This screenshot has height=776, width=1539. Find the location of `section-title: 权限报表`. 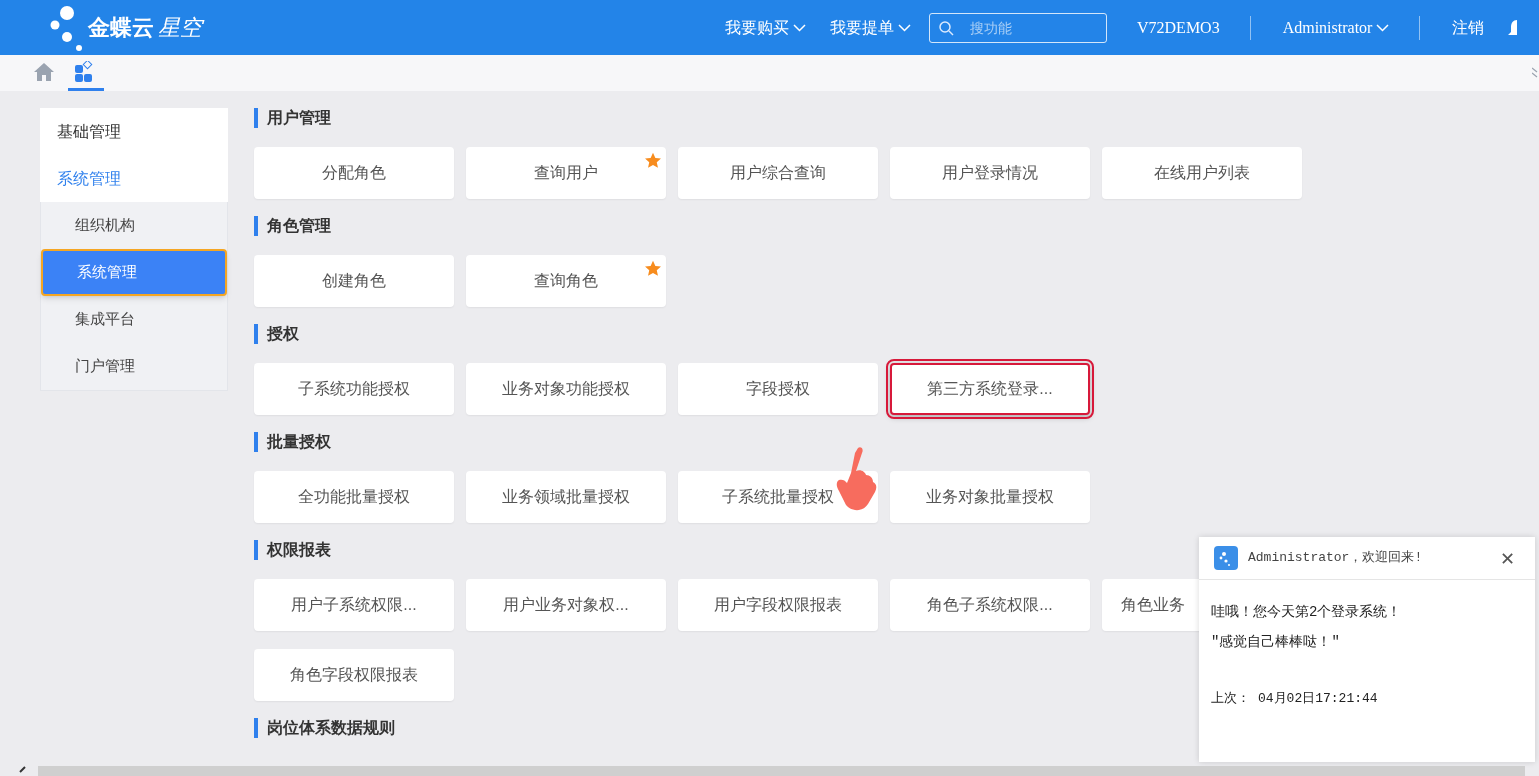

section-title: 权限报表 is located at coordinates (299, 550).